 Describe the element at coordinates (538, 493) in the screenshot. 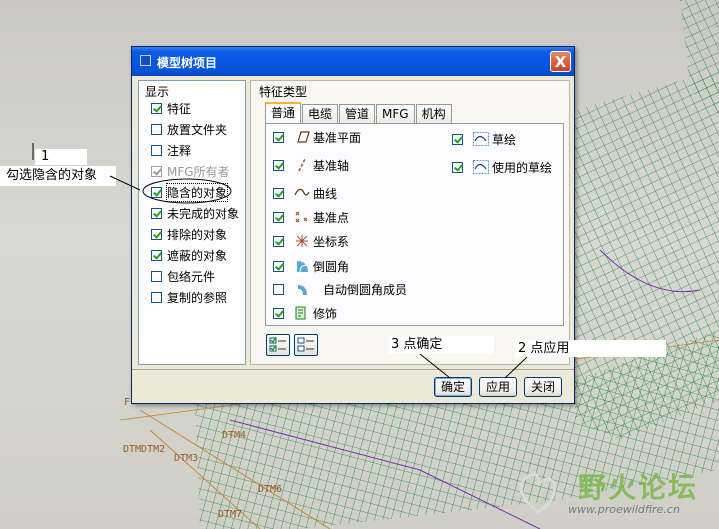

I see `watermark-logo-icon` at that location.